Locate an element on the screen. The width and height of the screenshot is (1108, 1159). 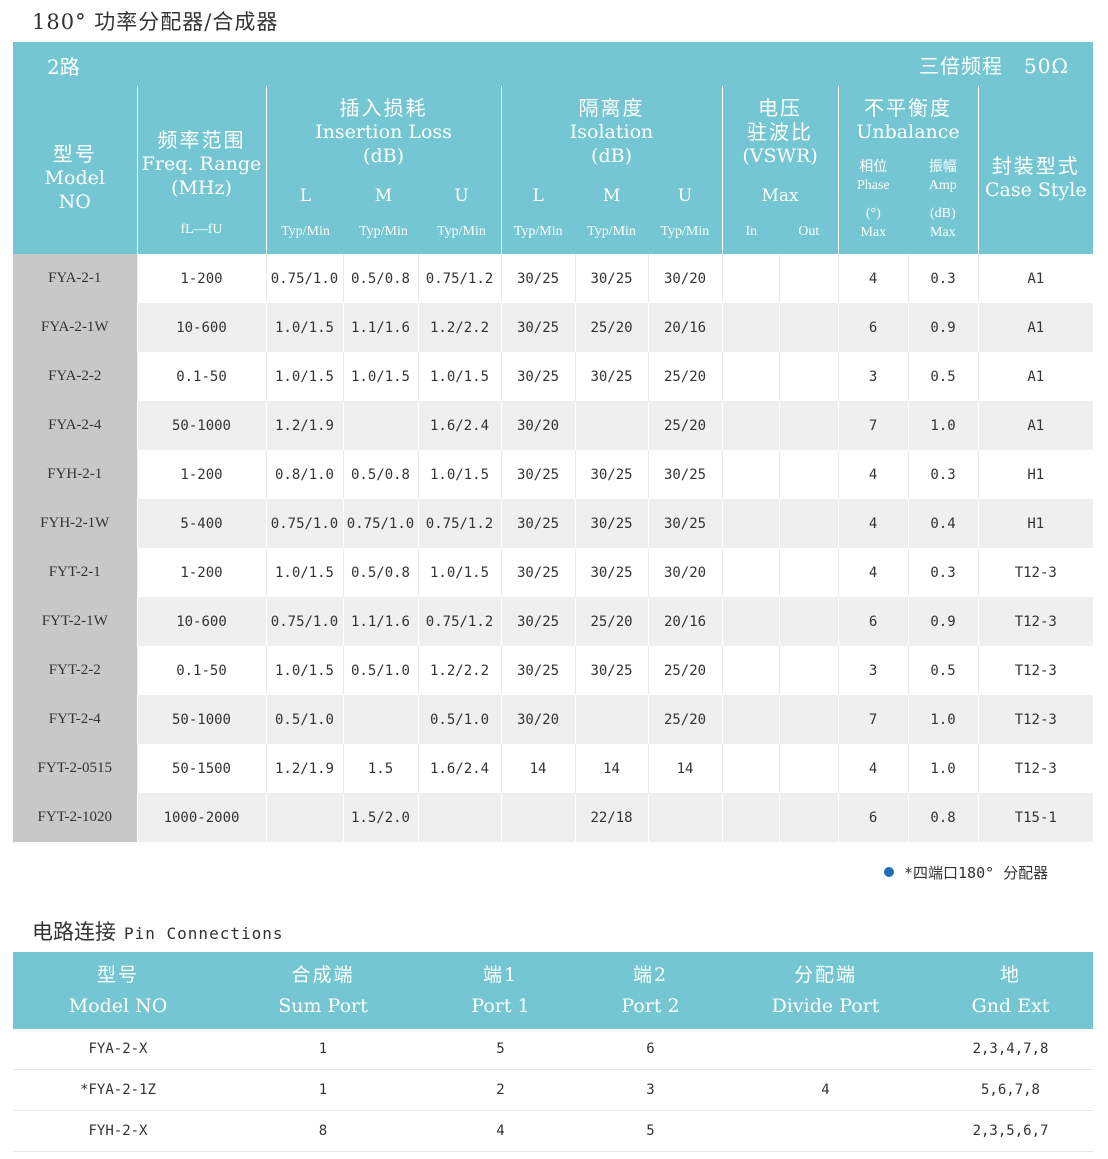
table-cell: 1000-2000 is located at coordinates (201, 817).